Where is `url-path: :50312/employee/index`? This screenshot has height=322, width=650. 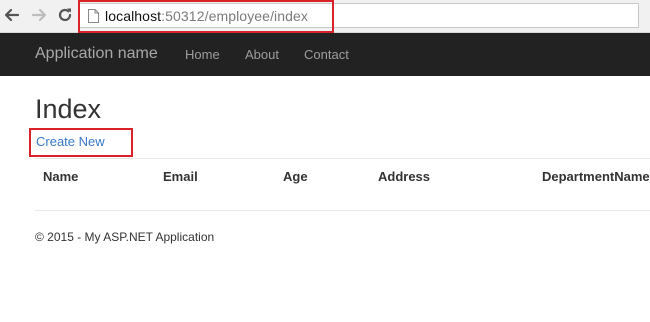
url-path: :50312/employee/index is located at coordinates (235, 16).